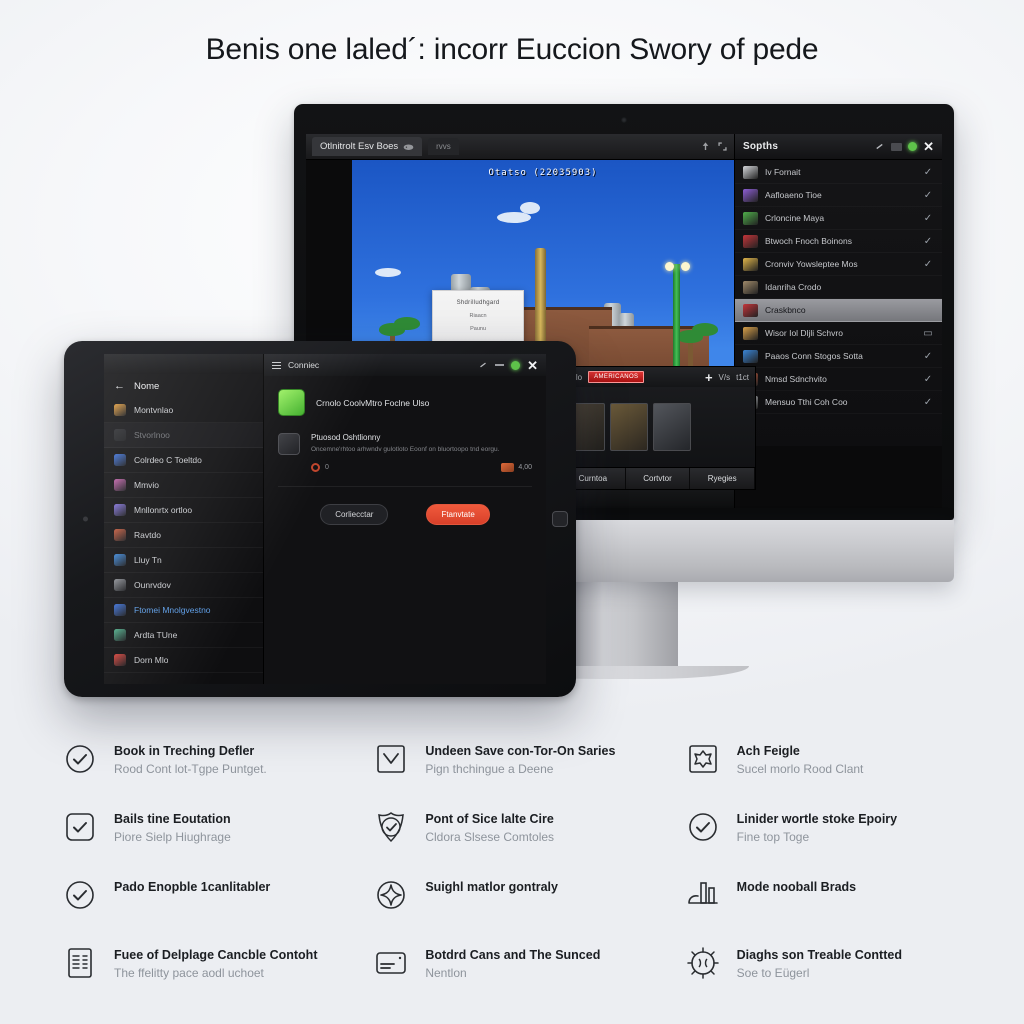 This screenshot has height=1024, width=1024. What do you see at coordinates (819, 955) in the screenshot?
I see `feature-title: Diaghs son Treable Contted` at bounding box center [819, 955].